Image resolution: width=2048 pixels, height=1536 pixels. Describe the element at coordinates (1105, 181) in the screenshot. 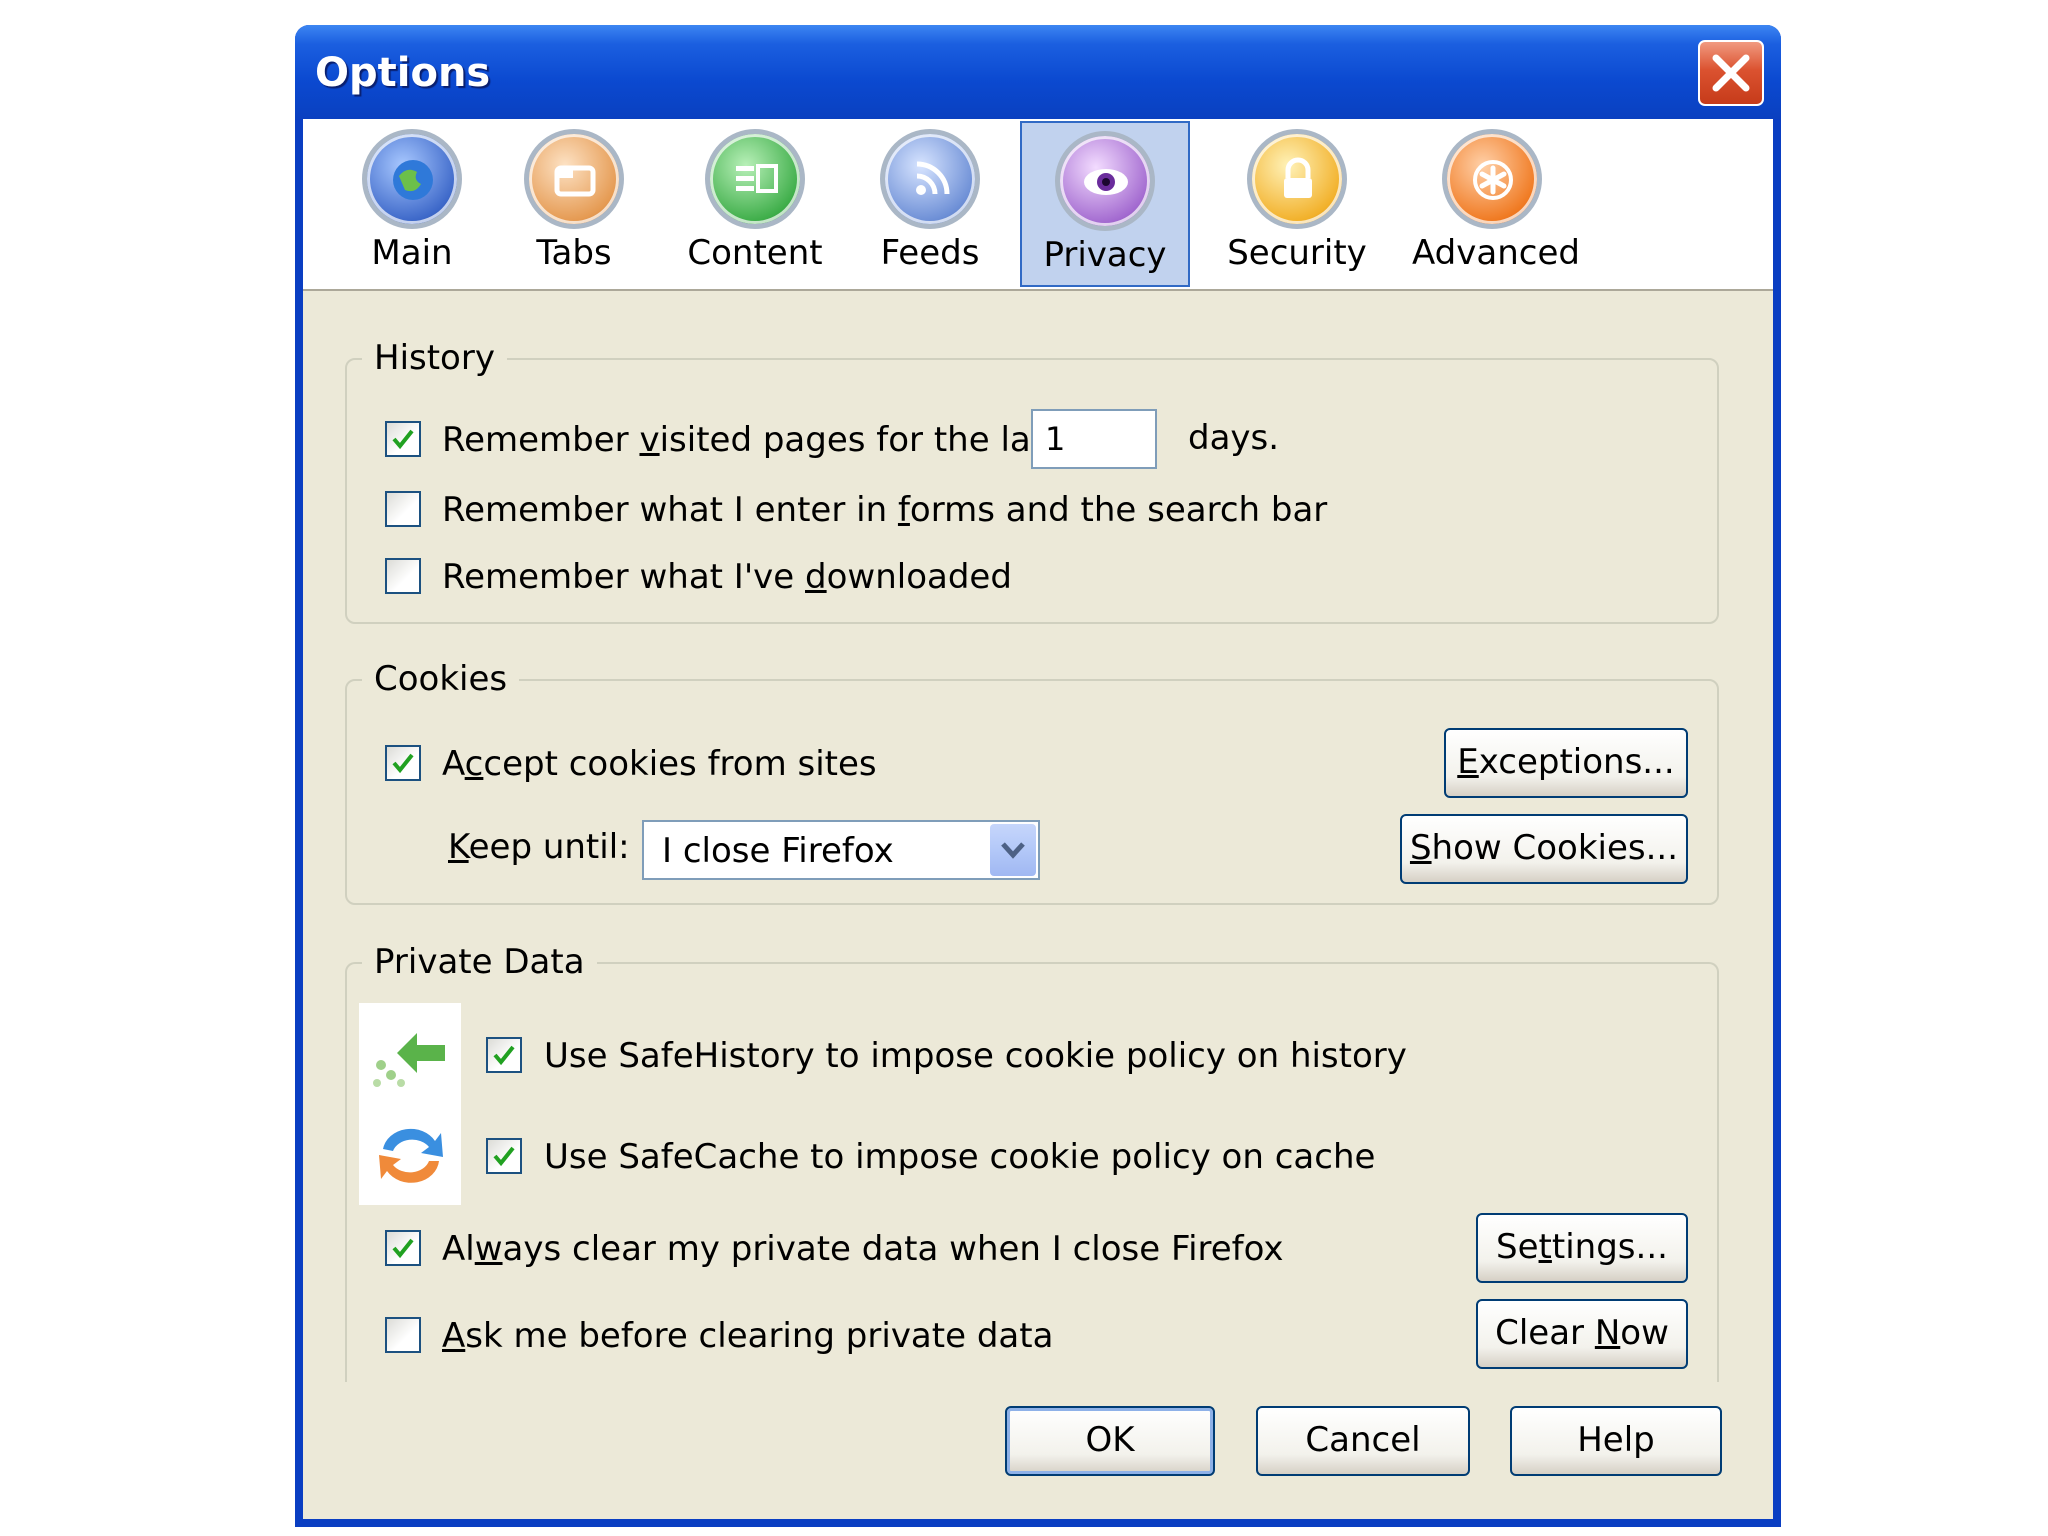

I see `privacy-eye-icon` at that location.